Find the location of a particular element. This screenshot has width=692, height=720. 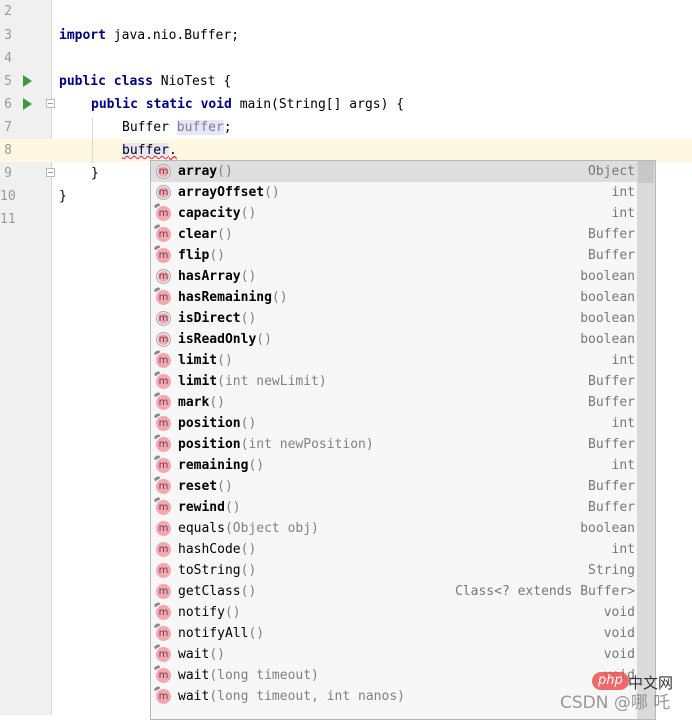

completion-item: m toString() String is located at coordinates (394, 570).